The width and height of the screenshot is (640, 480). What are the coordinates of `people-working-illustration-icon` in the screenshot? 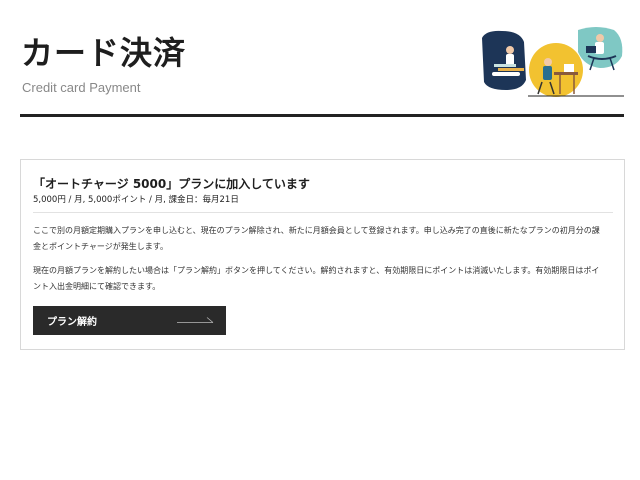 It's located at (553, 62).